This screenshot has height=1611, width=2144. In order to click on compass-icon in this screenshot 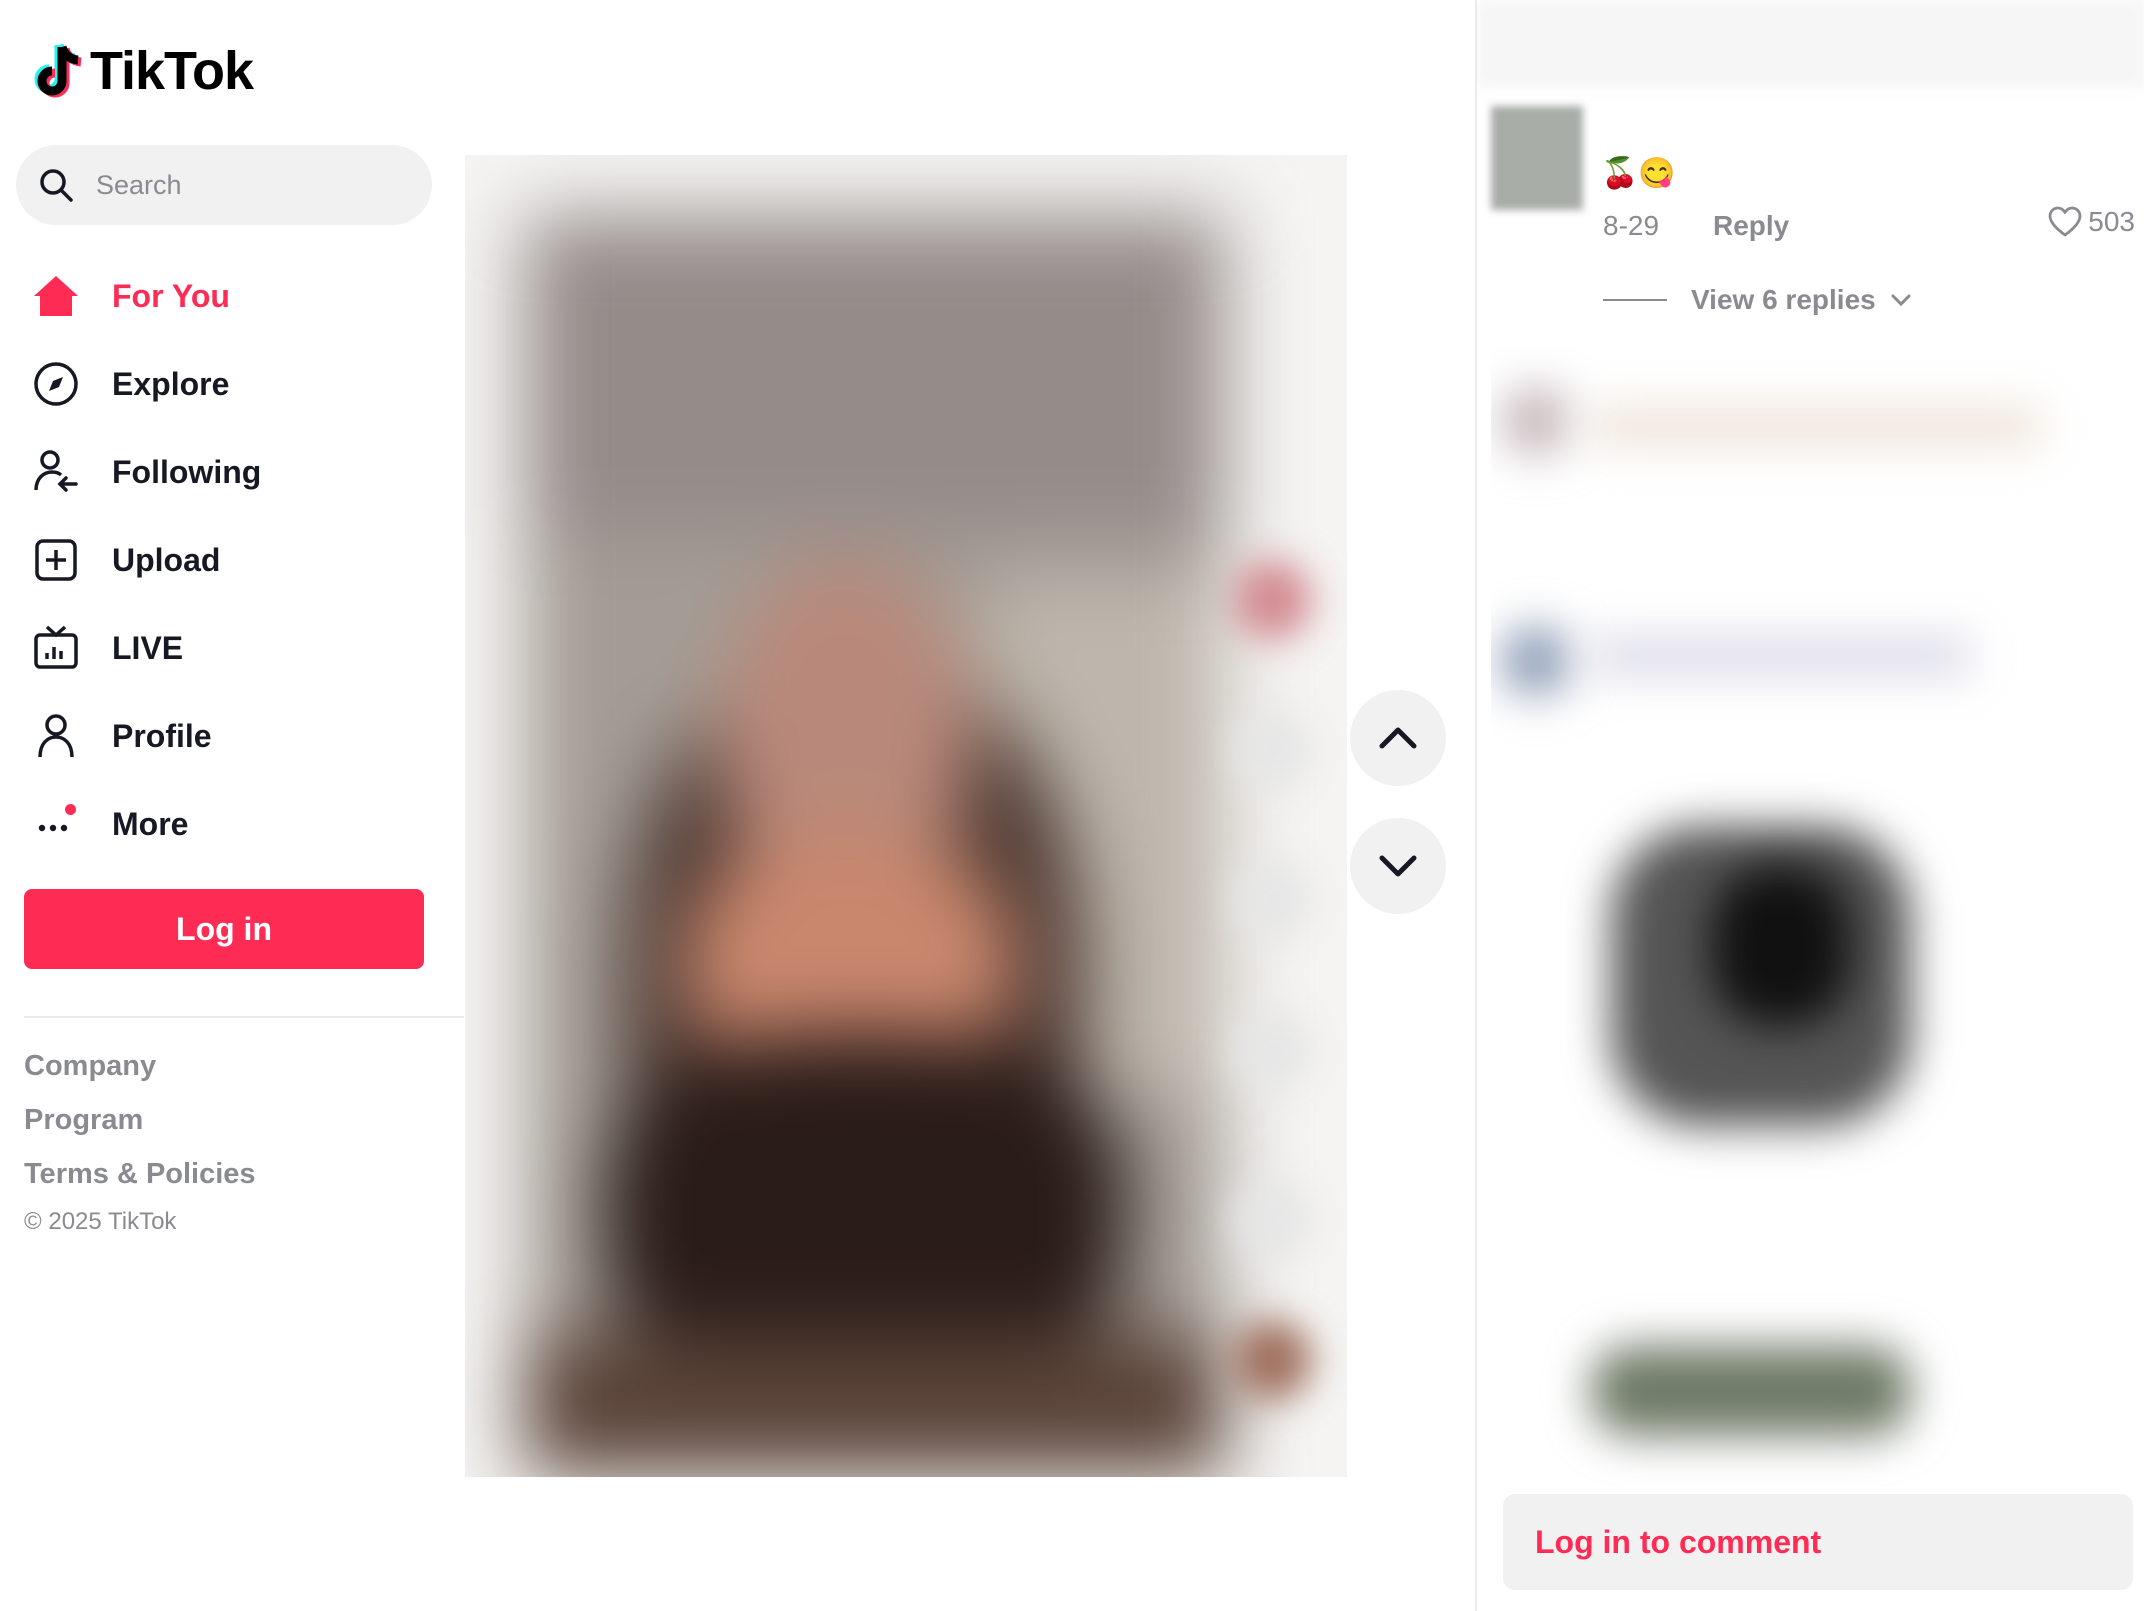, I will do `click(56, 384)`.